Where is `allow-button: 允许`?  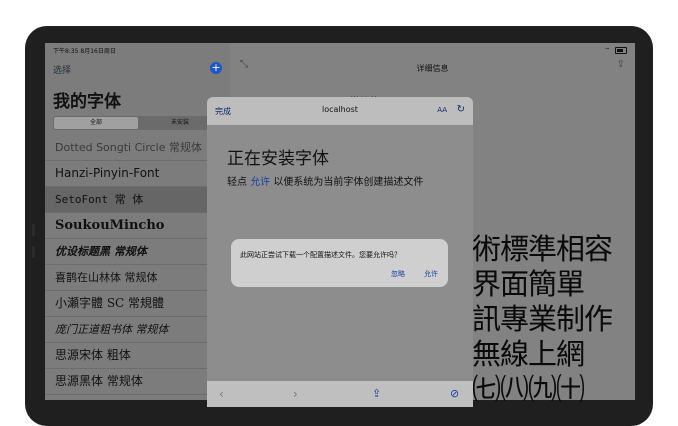
allow-button: 允许 is located at coordinates (431, 274).